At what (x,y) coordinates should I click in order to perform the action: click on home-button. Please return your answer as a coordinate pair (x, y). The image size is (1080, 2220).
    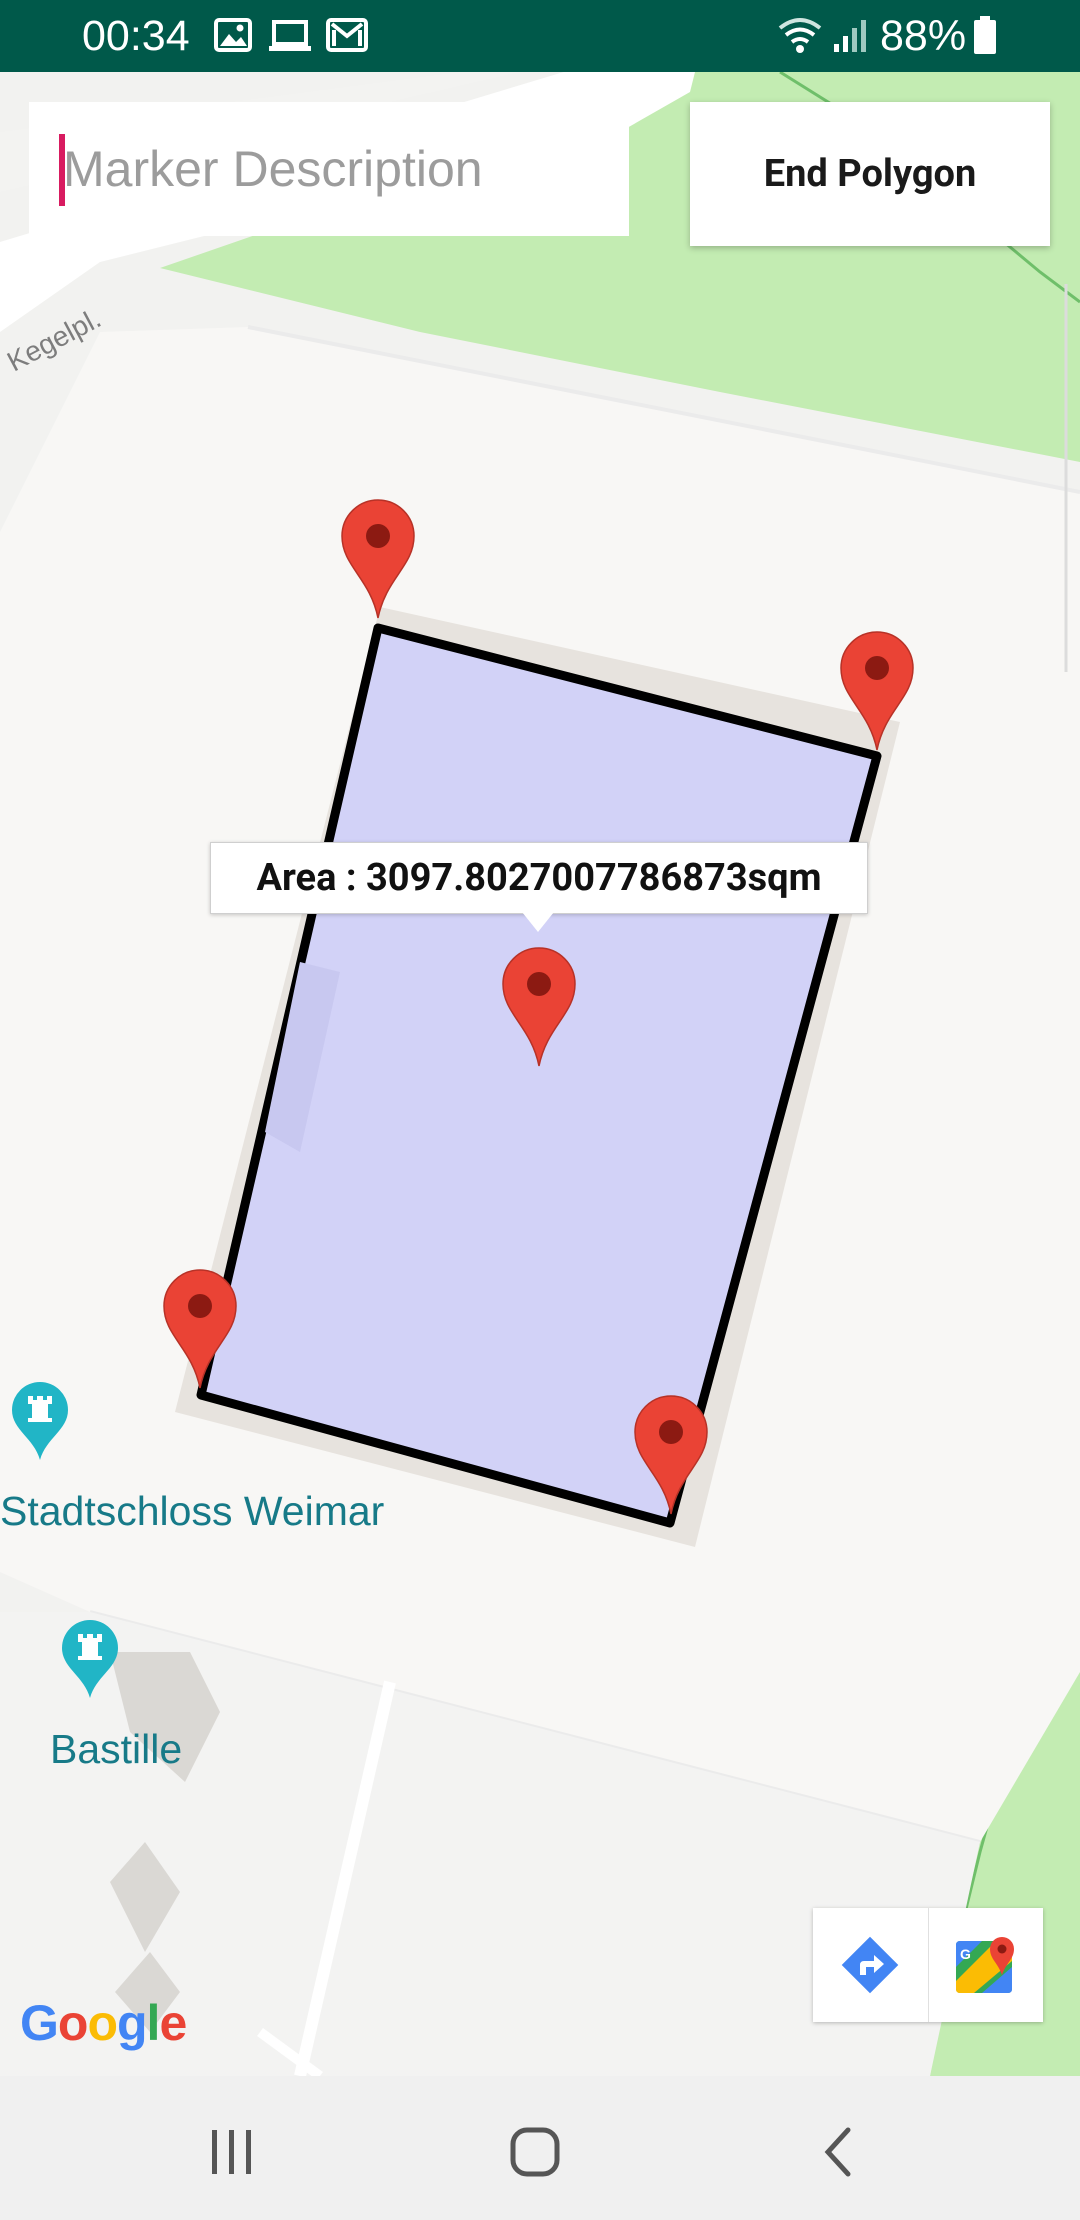
    Looking at the image, I should click on (535, 2152).